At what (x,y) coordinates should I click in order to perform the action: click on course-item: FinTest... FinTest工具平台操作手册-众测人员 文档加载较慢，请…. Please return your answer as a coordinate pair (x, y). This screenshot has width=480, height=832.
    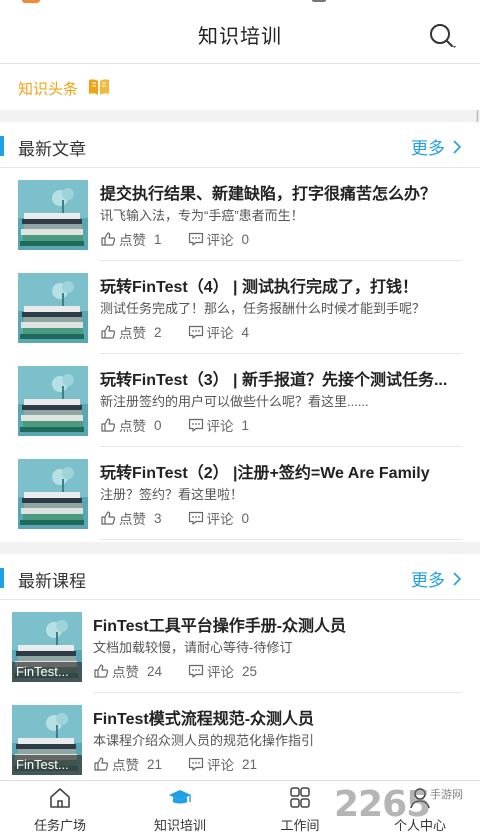
    Looking at the image, I should click on (240, 646).